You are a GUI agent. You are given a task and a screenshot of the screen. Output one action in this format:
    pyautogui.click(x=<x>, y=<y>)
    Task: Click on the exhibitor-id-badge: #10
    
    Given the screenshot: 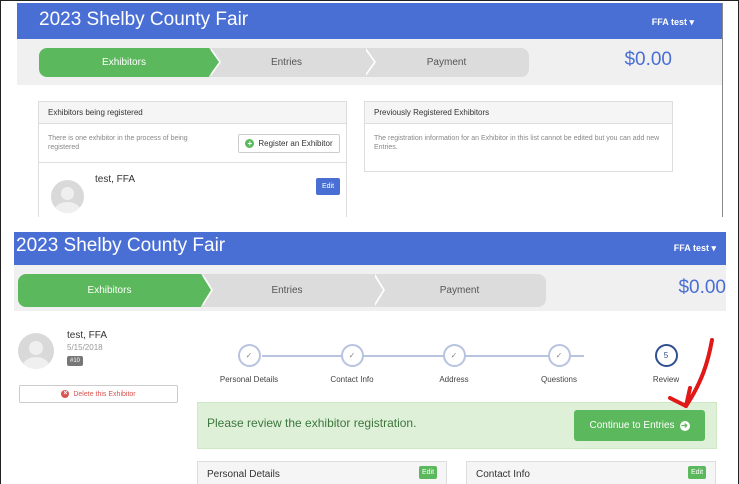 What is the action you would take?
    pyautogui.click(x=75, y=361)
    